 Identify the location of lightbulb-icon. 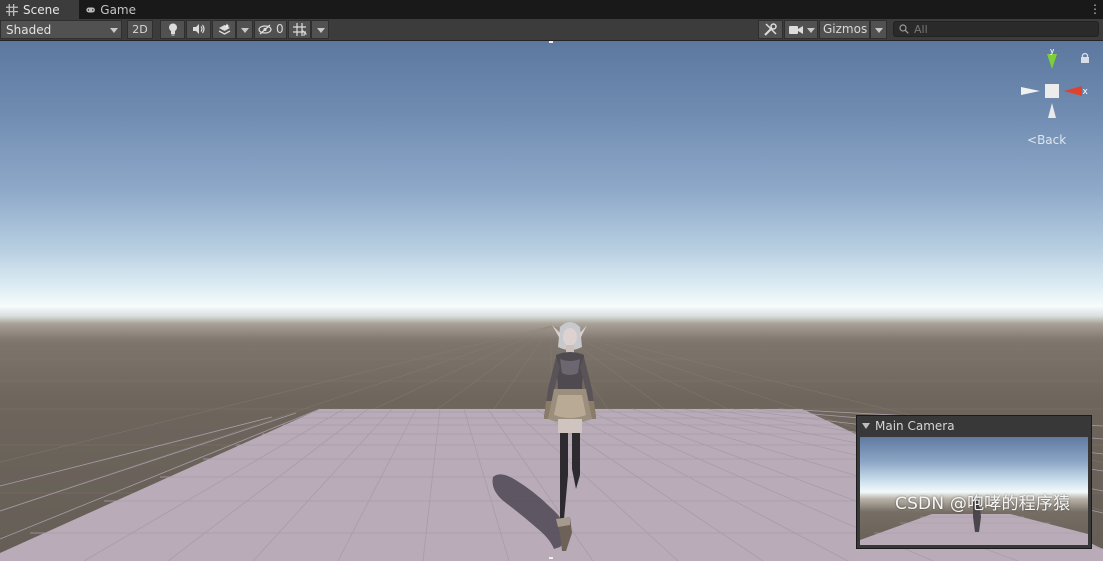
(172, 29).